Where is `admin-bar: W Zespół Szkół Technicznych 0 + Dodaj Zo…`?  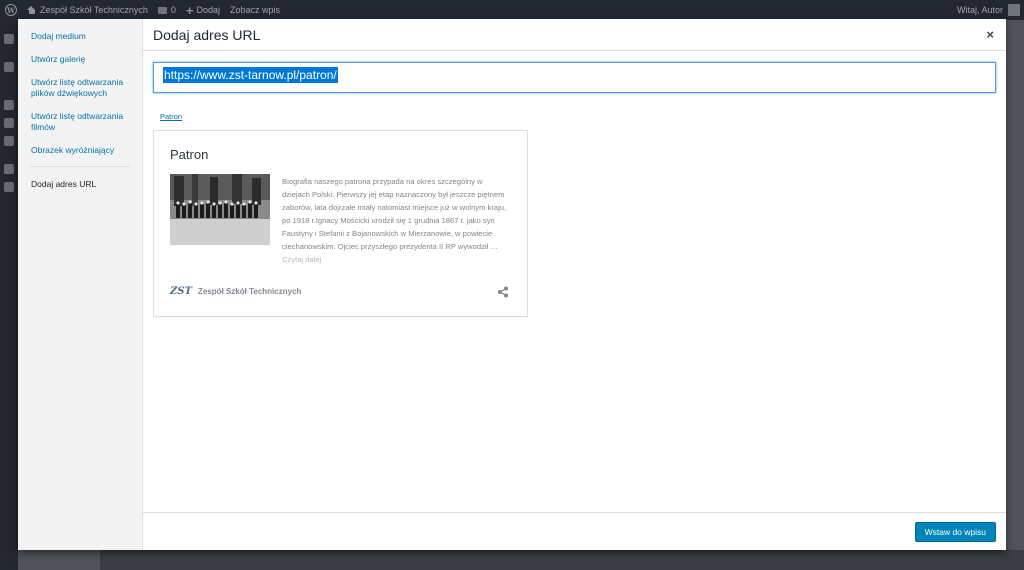 admin-bar: W Zespół Szkół Technicznych 0 + Dodaj Zo… is located at coordinates (512, 10).